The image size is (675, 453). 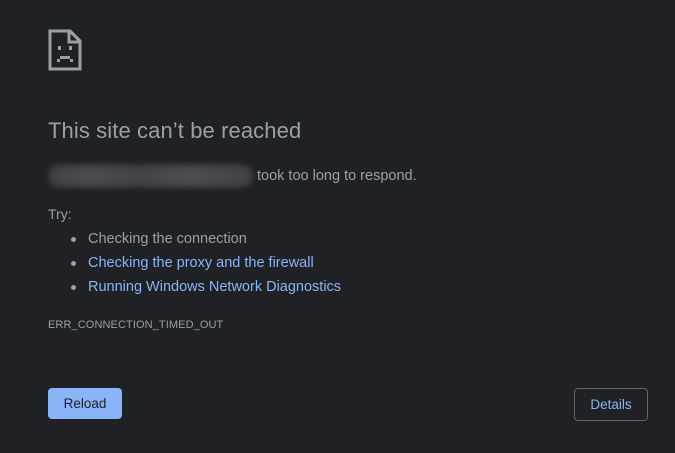 What do you see at coordinates (136, 325) in the screenshot?
I see `error-code: ERR_CONNECTION_TIMED_OUT` at bounding box center [136, 325].